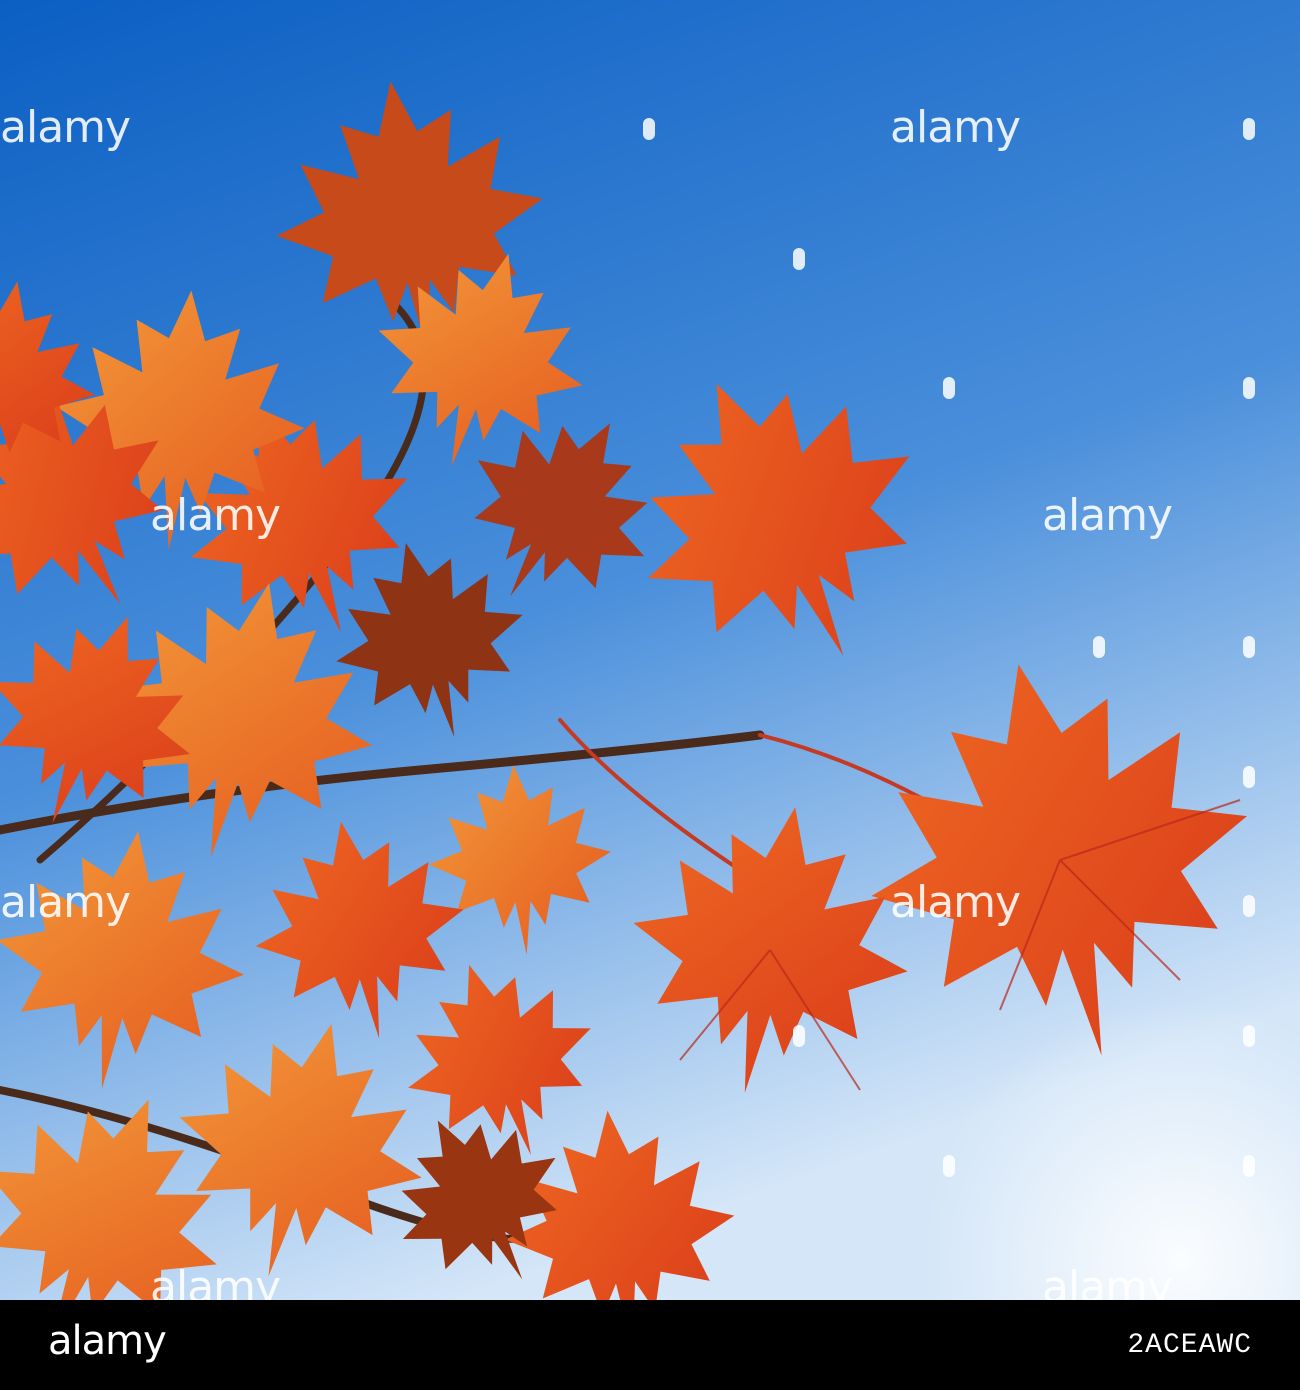  I want to click on alamy-logo: alamy, so click(107, 1341).